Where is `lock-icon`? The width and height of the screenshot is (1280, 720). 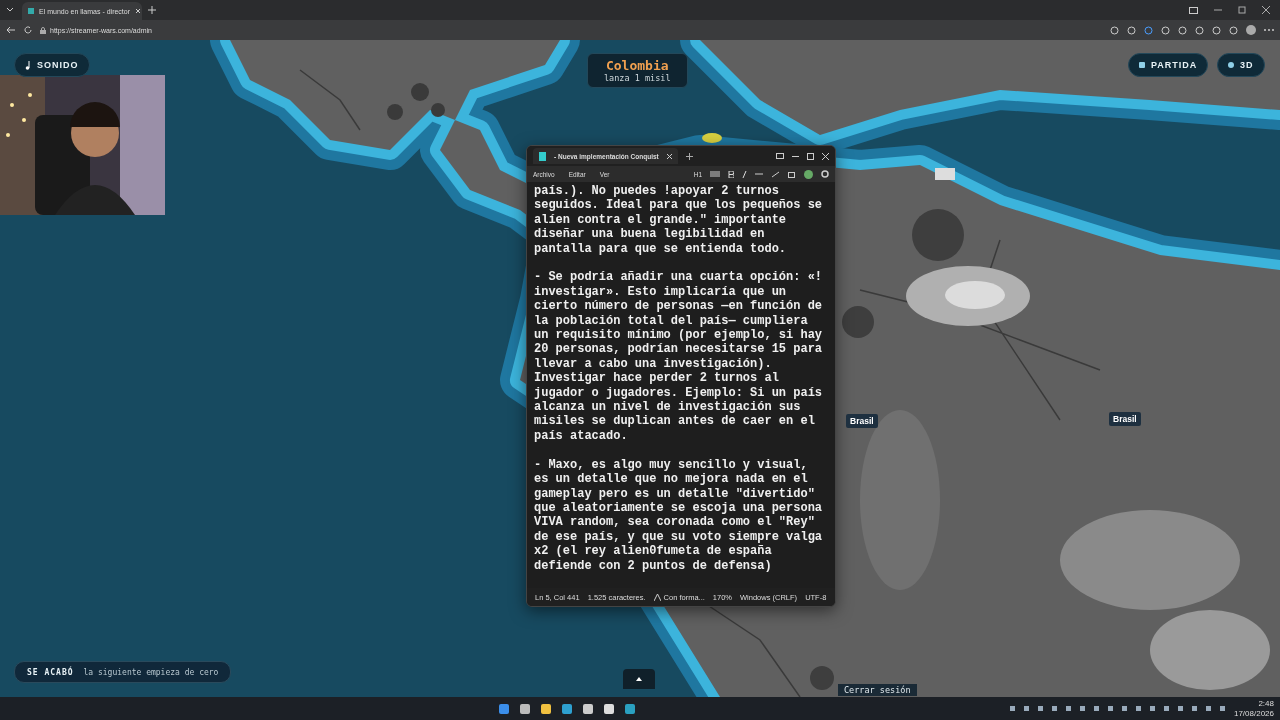 lock-icon is located at coordinates (43, 30).